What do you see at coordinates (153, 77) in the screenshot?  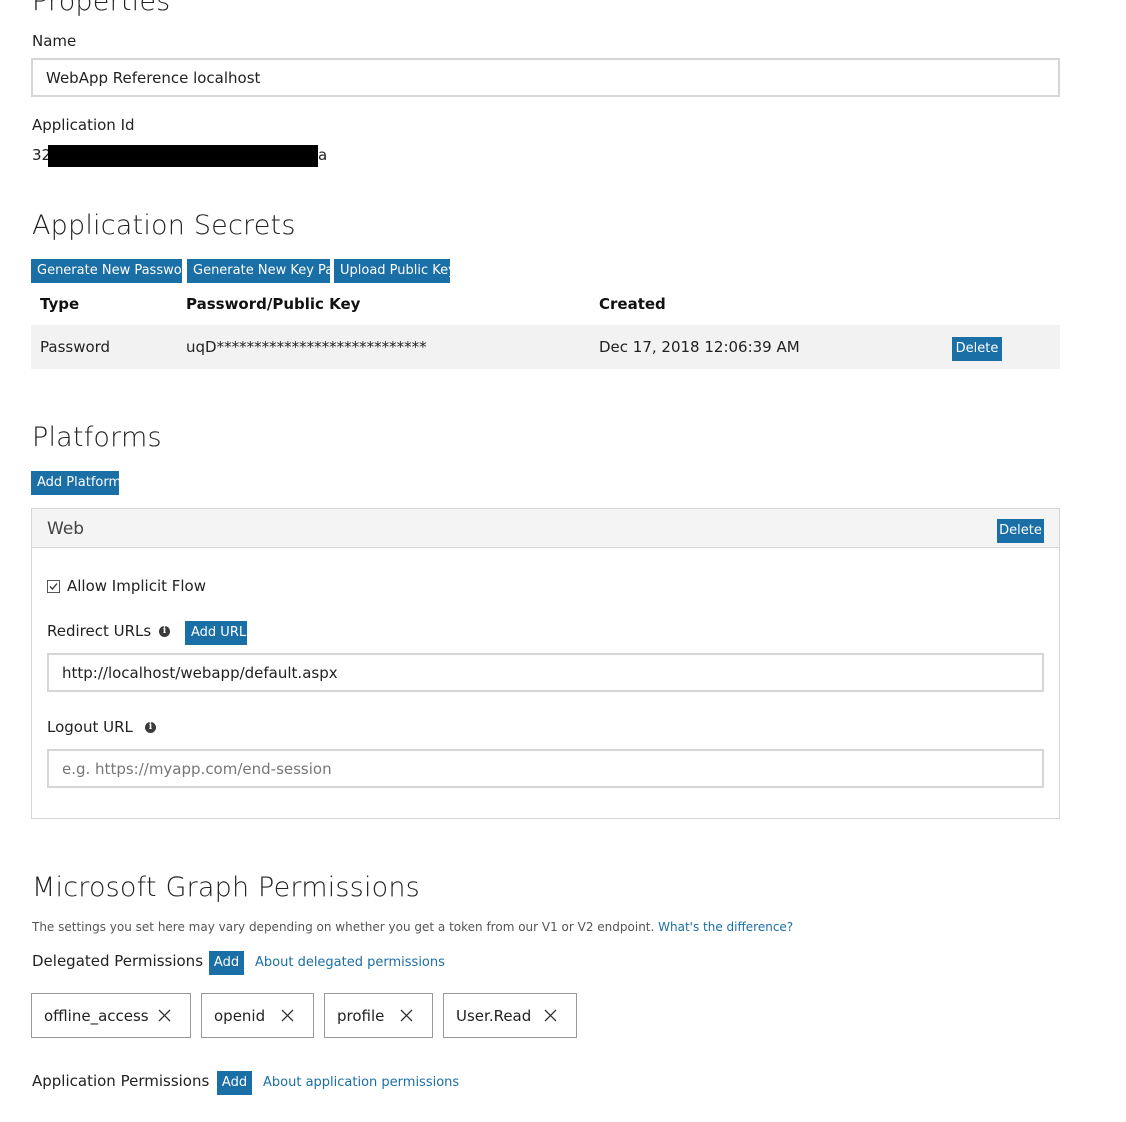 I see `name-input-value: WebApp Reference localhost` at bounding box center [153, 77].